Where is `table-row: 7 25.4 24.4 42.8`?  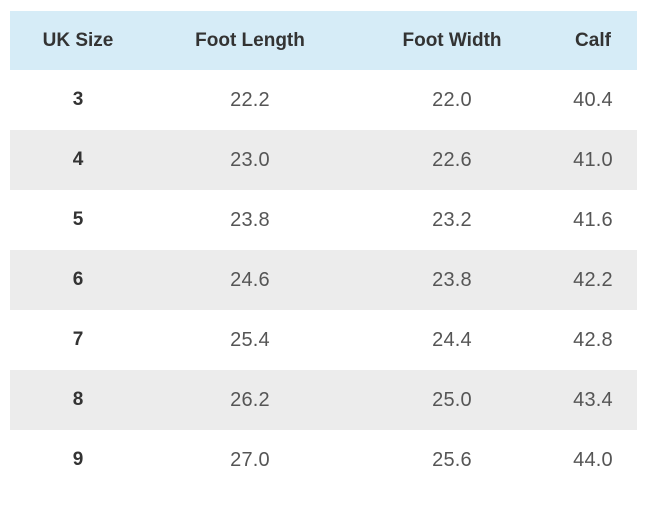
table-row: 7 25.4 24.4 42.8 is located at coordinates (323, 340).